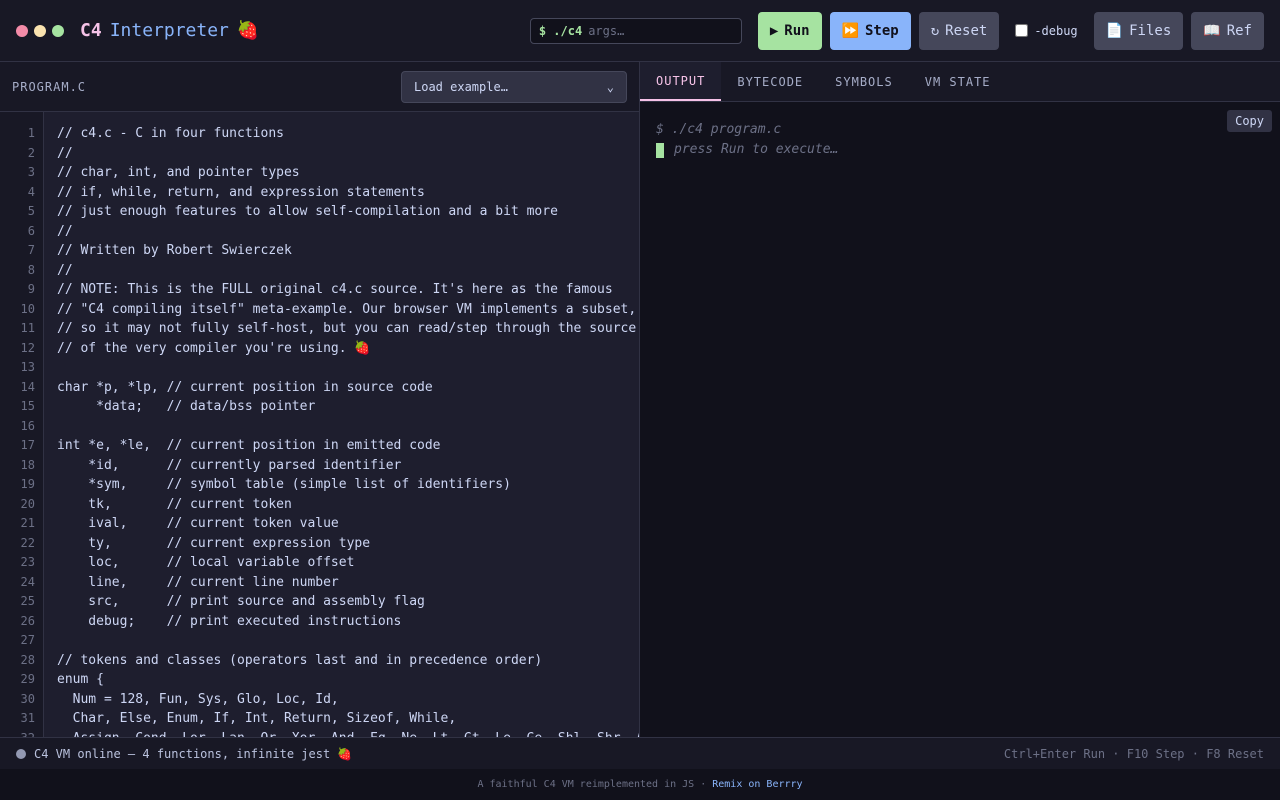 This screenshot has height=800, width=1280. I want to click on file-icon: 📄, so click(1114, 30).